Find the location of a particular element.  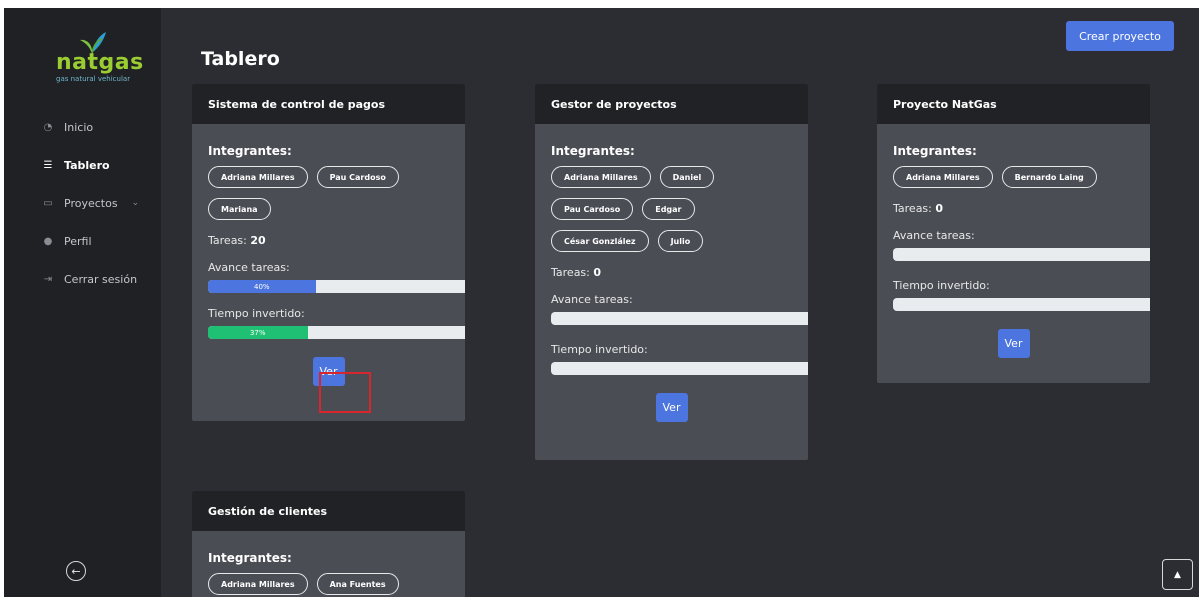

sidebar-item-label: Inicio is located at coordinates (79, 127).